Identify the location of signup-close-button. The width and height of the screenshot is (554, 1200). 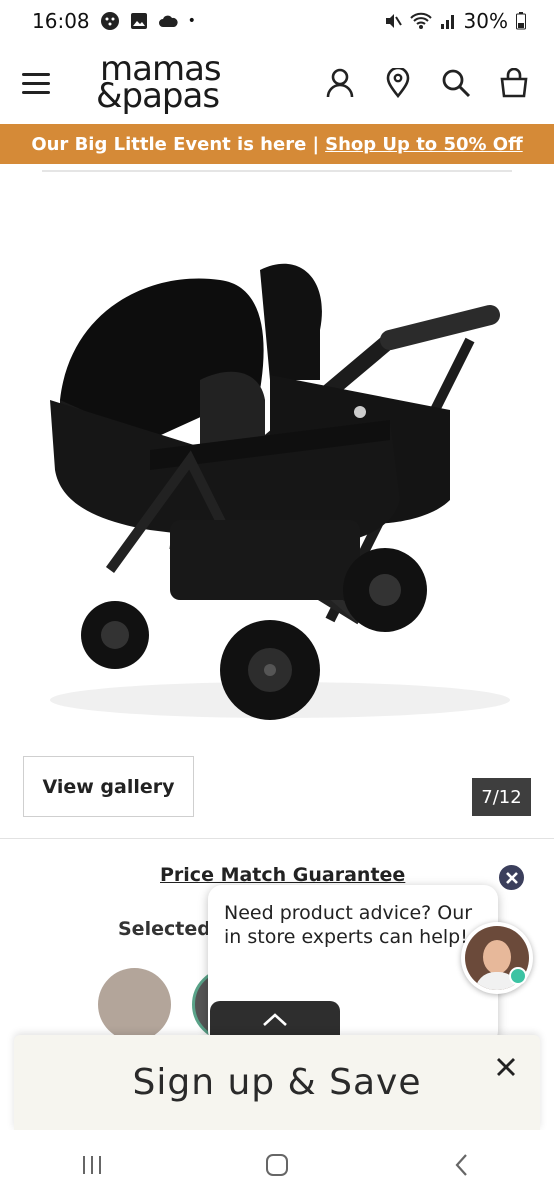
(506, 1067).